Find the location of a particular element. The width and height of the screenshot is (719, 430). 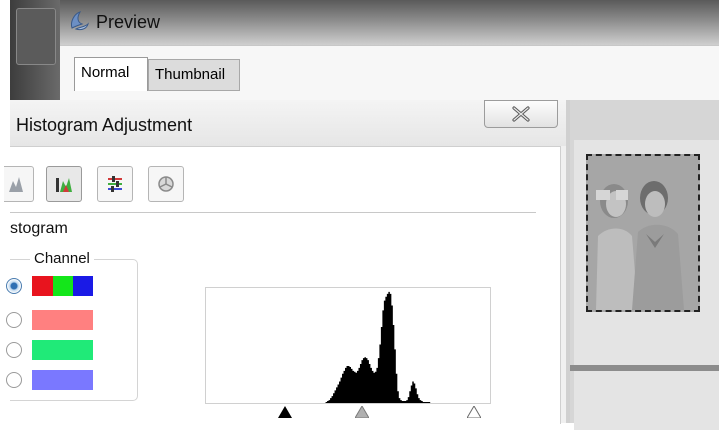

channel-swatch-red is located at coordinates (62, 320).